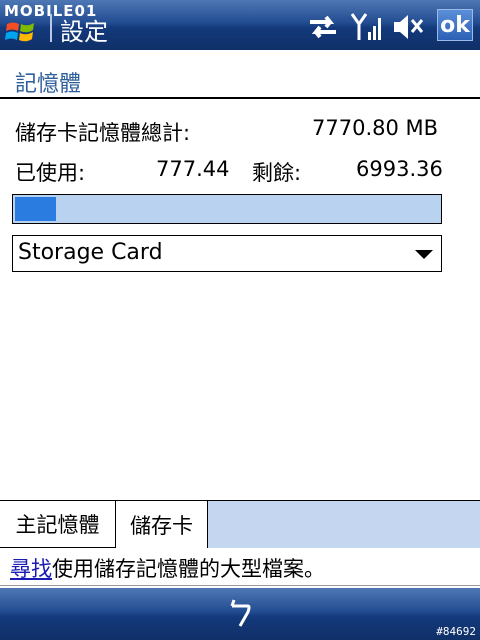 The height and width of the screenshot is (640, 480). What do you see at coordinates (409, 27) in the screenshot?
I see `speaker-muted-icon` at bounding box center [409, 27].